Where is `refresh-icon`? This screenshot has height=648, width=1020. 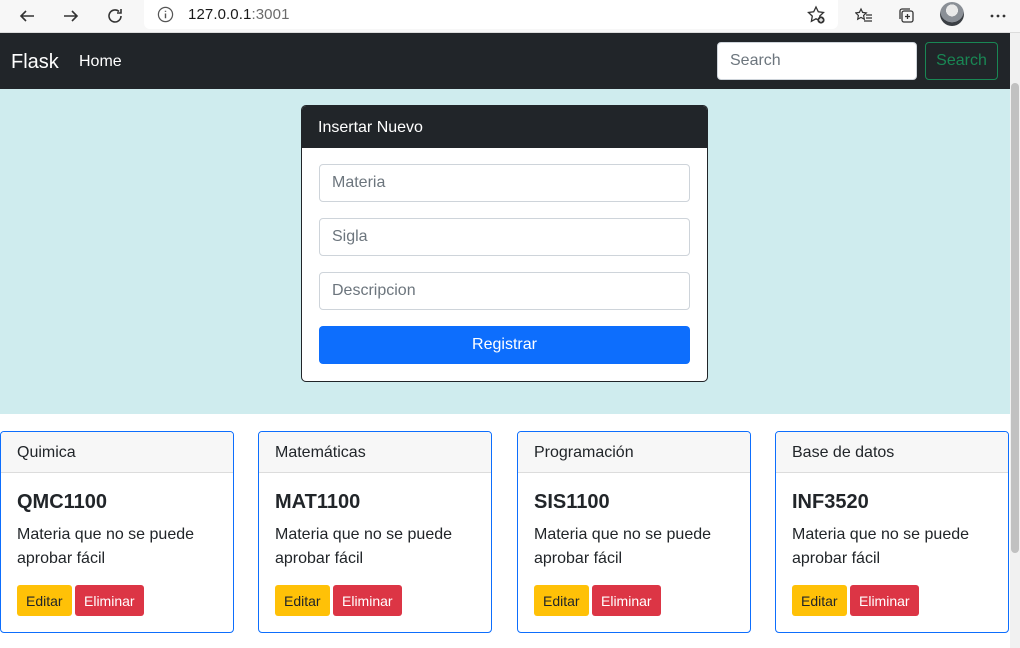 refresh-icon is located at coordinates (115, 16).